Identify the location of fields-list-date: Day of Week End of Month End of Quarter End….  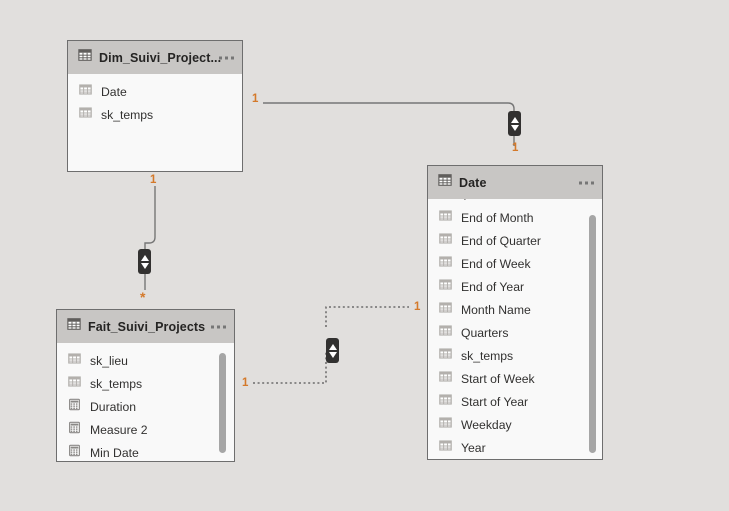
(515, 329).